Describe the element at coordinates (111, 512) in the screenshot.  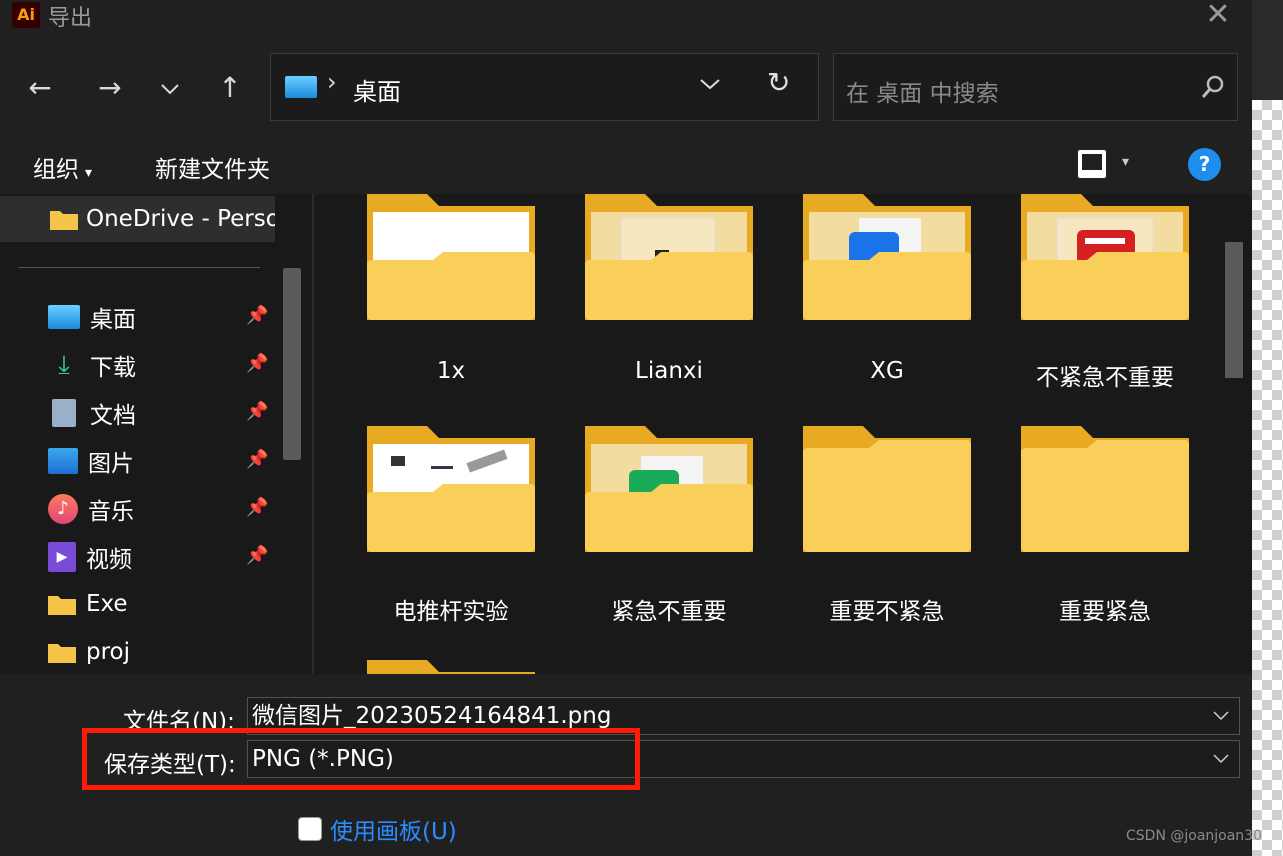
I see `sidebar-item-label: 音乐` at that location.